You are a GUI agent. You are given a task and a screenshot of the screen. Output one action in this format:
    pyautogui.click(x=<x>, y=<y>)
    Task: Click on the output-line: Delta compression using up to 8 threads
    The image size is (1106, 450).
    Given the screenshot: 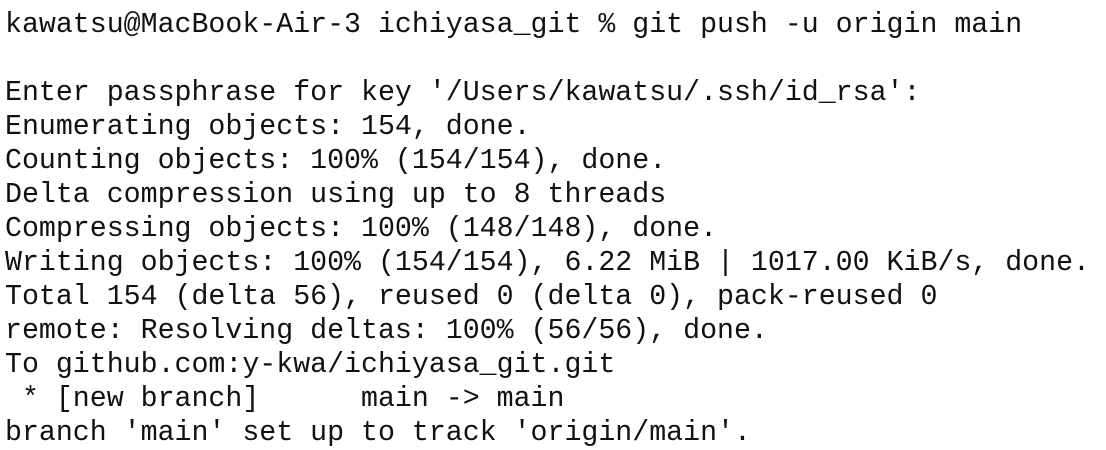 What is the action you would take?
    pyautogui.click(x=336, y=195)
    